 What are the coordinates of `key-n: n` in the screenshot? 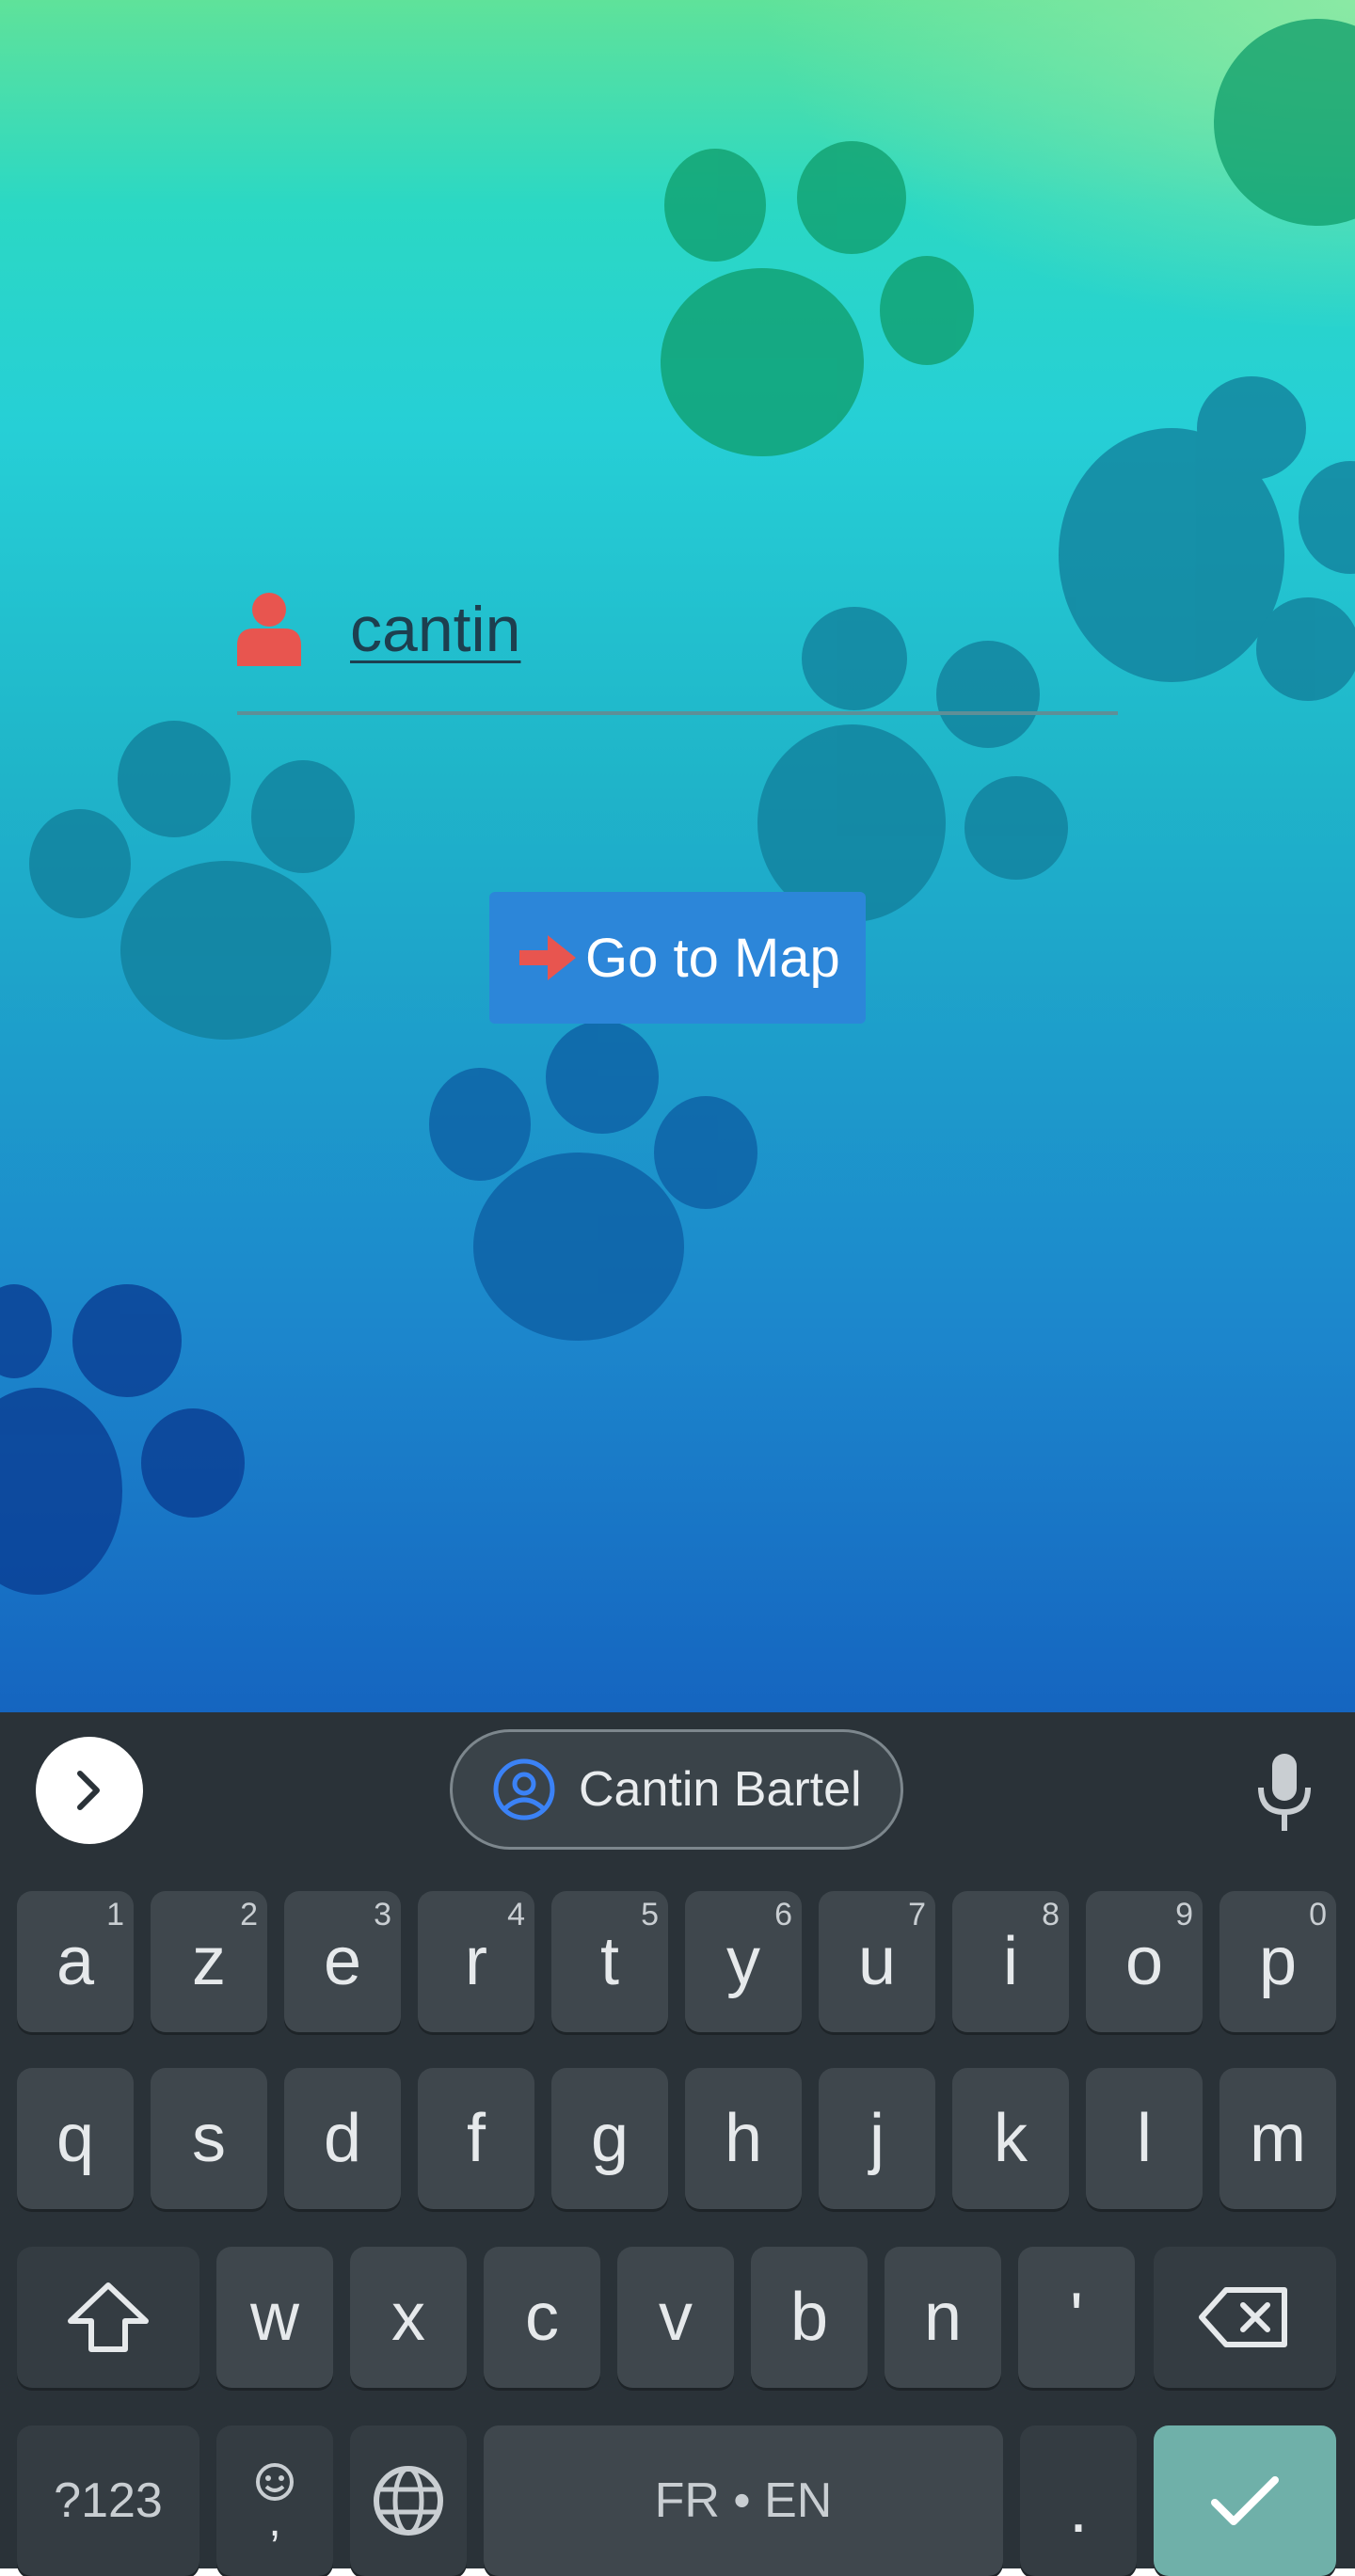 It's located at (943, 2317).